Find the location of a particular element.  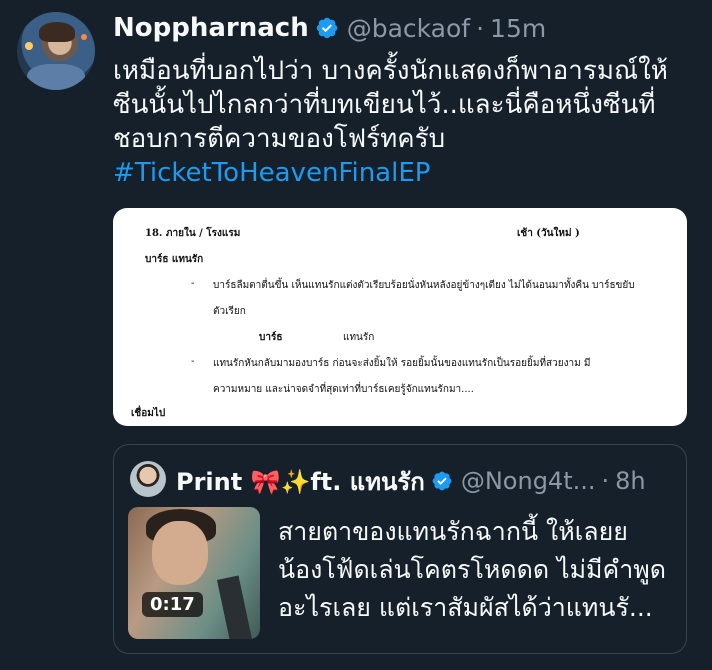

quote-author-avatar is located at coordinates (148, 479).